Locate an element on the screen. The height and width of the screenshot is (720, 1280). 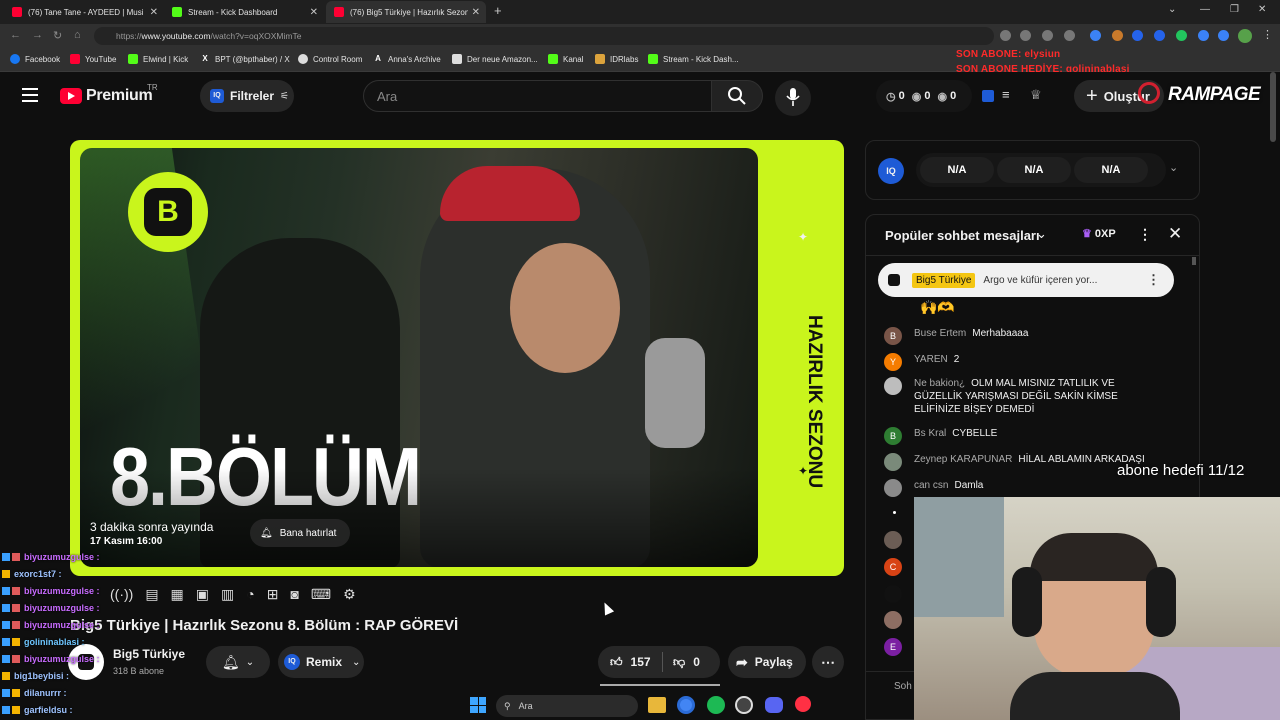
notifications-button: 🔔︎ ⌄ is located at coordinates (238, 662).